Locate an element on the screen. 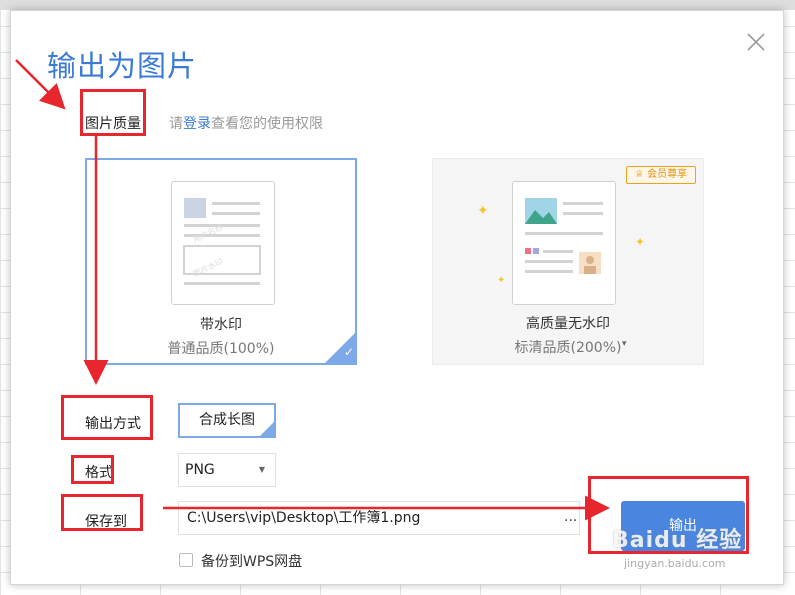  save-path-input: C:\Users\vip\Desktop\工作簿1.png is located at coordinates (379, 518).